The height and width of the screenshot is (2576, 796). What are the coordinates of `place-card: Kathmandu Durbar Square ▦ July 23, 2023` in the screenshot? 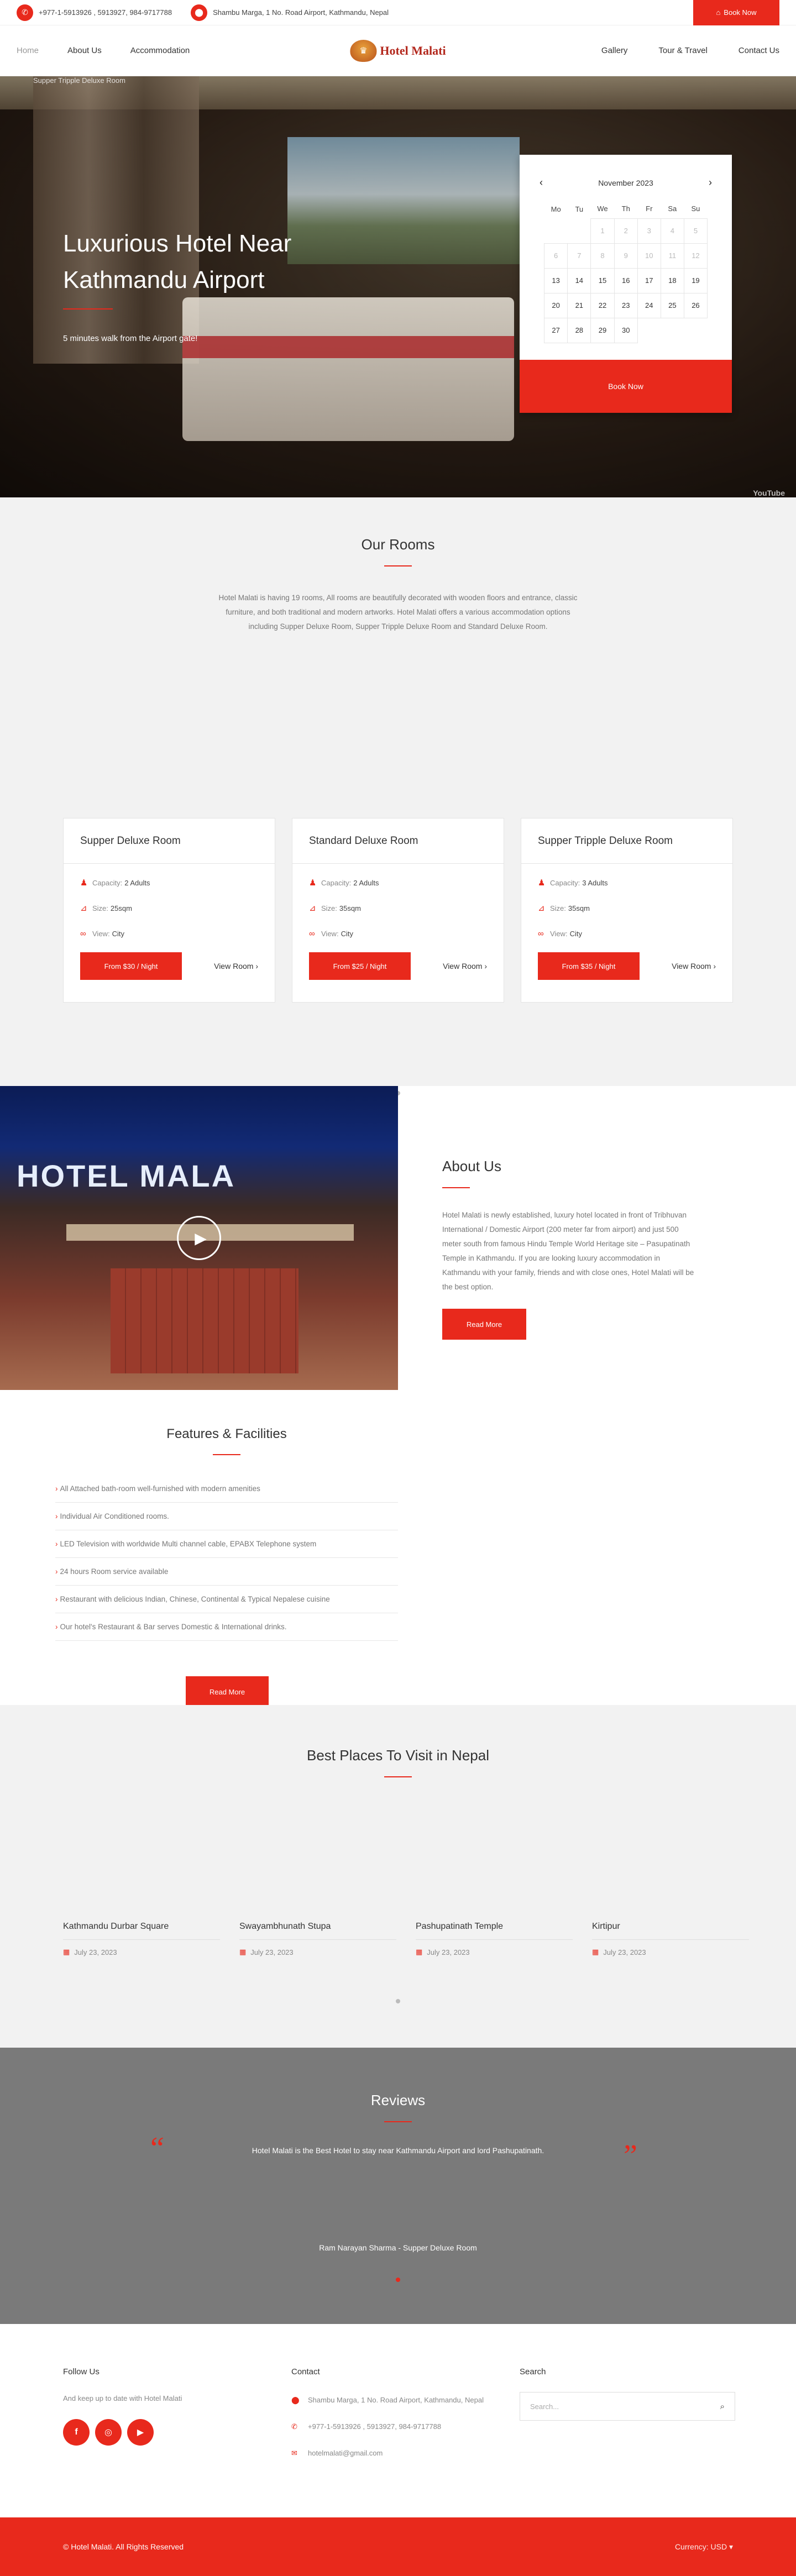 It's located at (142, 1939).